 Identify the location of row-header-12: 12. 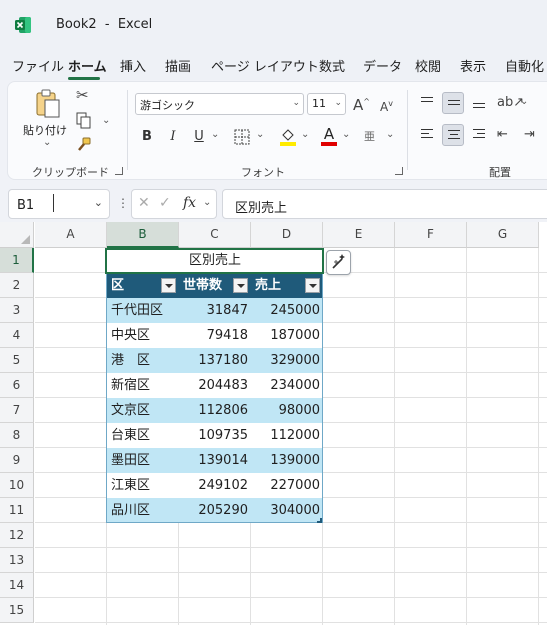
(17, 535).